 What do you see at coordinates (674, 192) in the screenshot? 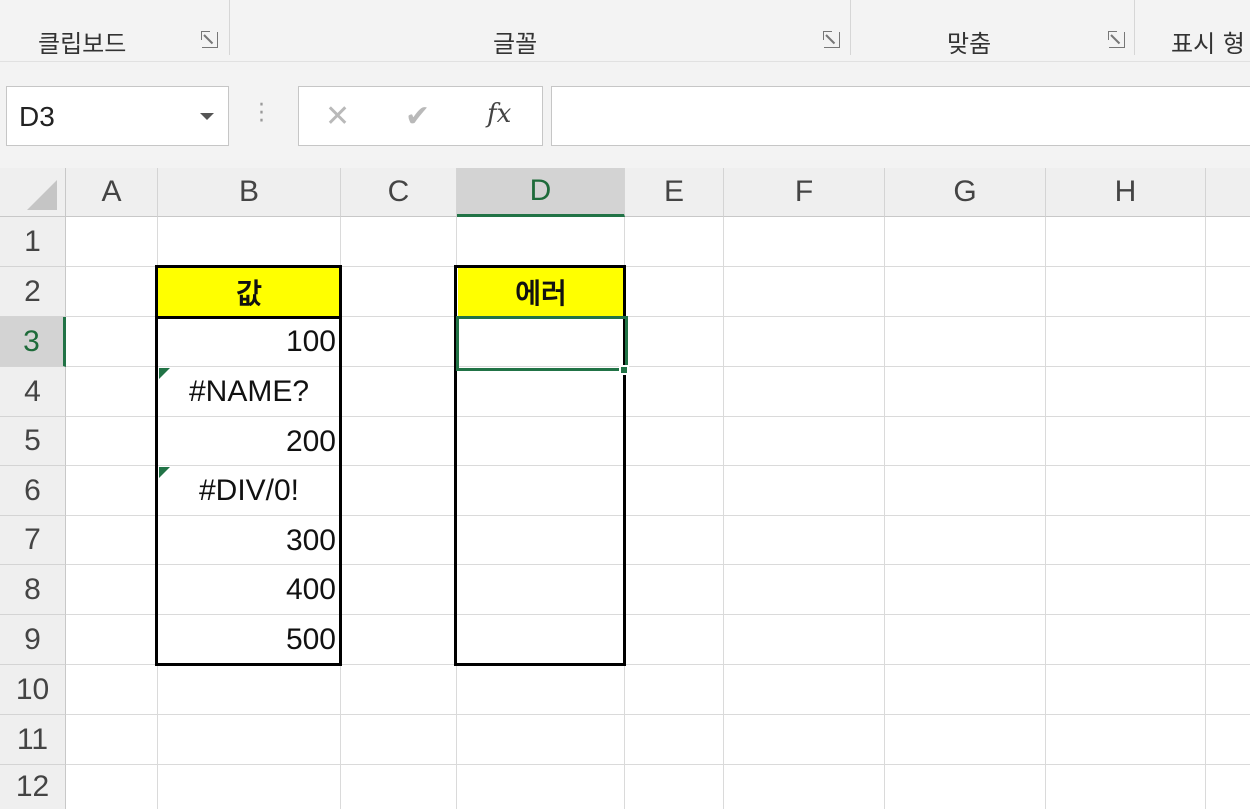
I see `column-header-e: E` at bounding box center [674, 192].